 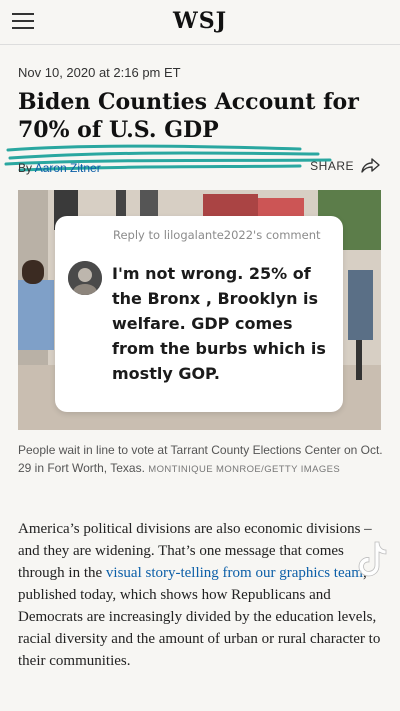 What do you see at coordinates (332, 166) in the screenshot?
I see `share-label: SHARE` at bounding box center [332, 166].